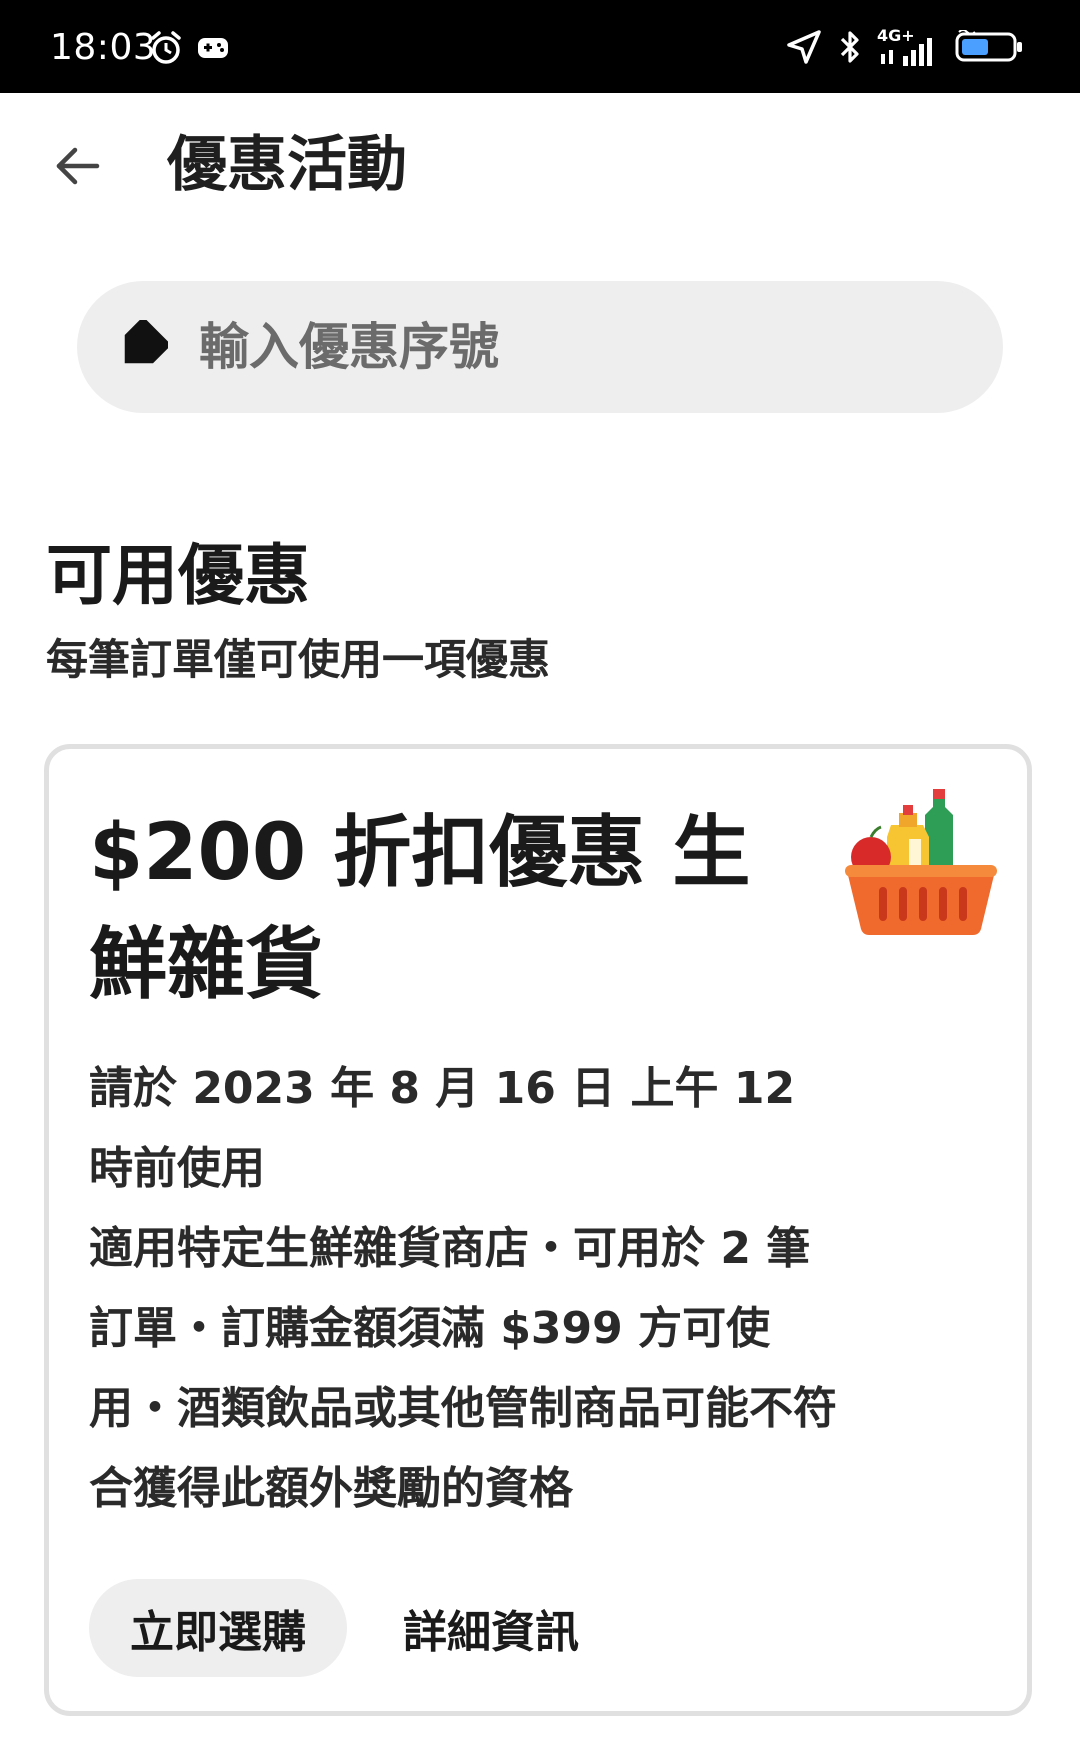  What do you see at coordinates (420, 909) in the screenshot?
I see `offer-title: $200 折扣優惠 生鮮雜貨` at bounding box center [420, 909].